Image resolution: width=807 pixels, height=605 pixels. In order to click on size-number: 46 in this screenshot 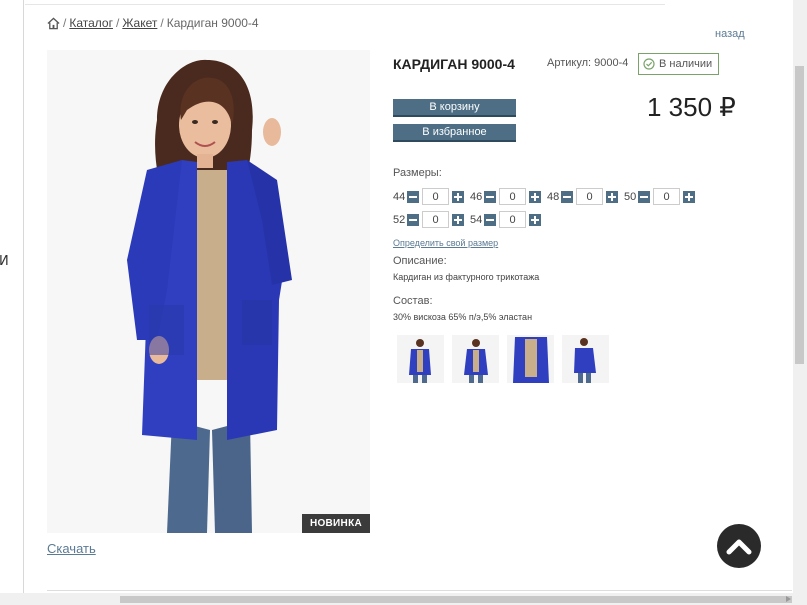, I will do `click(476, 196)`.